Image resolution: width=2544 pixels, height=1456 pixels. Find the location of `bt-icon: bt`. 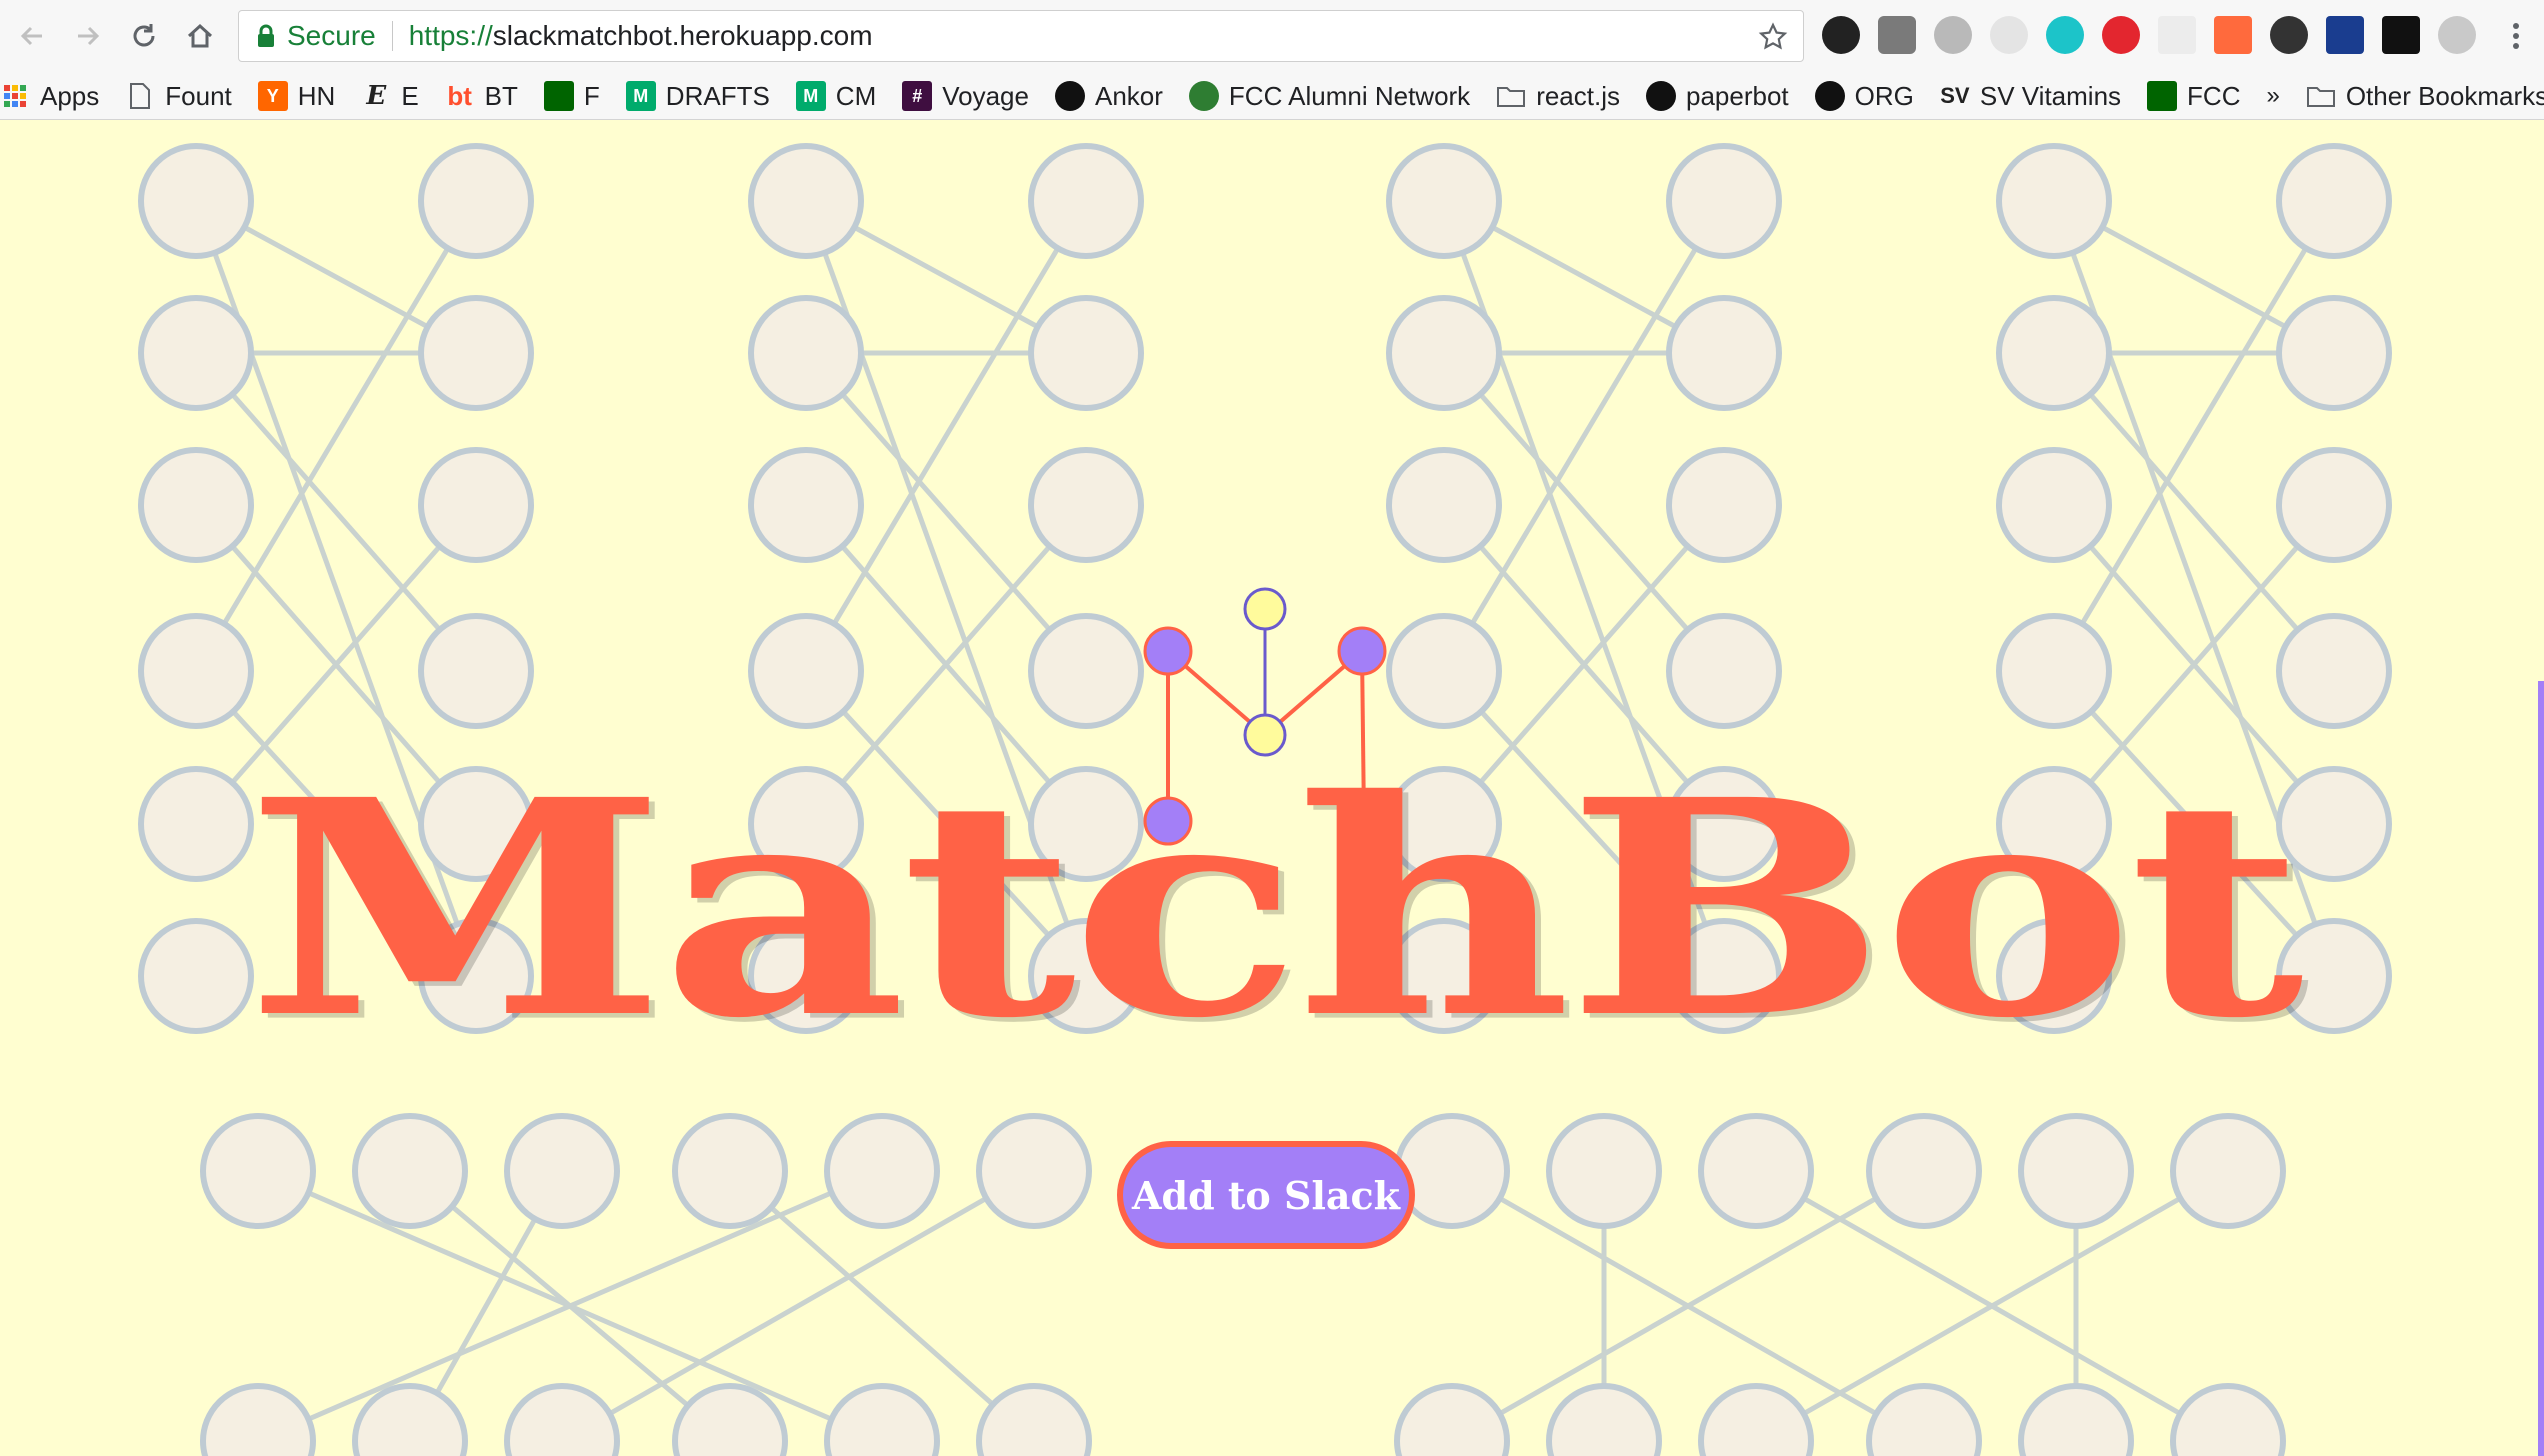

bt-icon: bt is located at coordinates (459, 95).